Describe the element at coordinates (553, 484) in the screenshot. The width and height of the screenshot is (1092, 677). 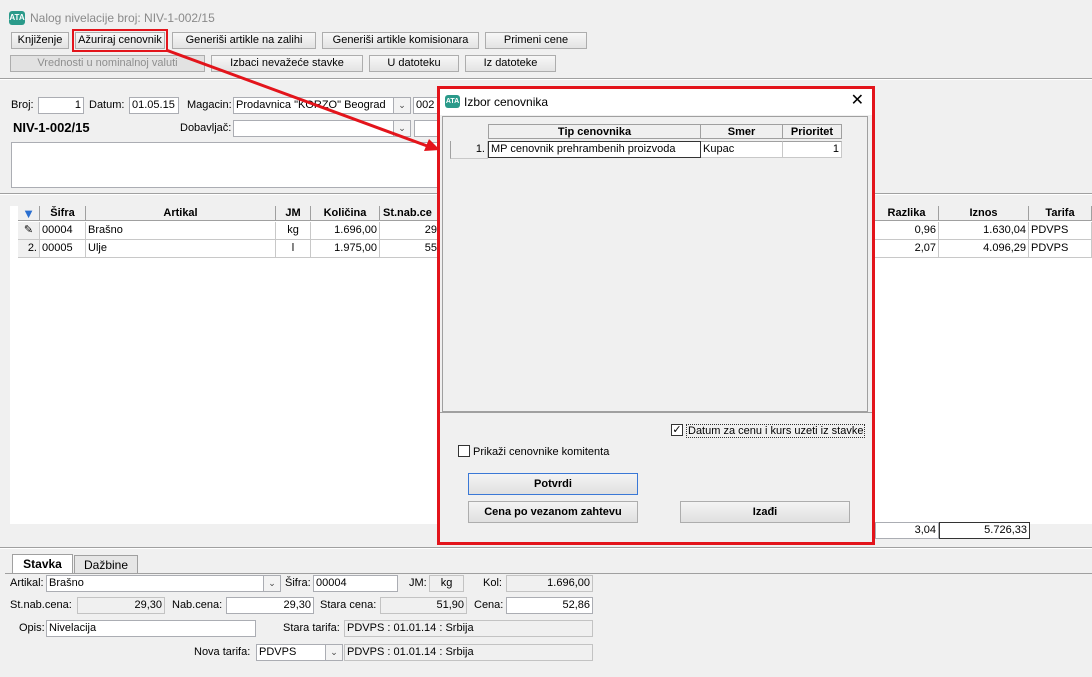
I see `potvrdi-button: Potvrdi` at that location.